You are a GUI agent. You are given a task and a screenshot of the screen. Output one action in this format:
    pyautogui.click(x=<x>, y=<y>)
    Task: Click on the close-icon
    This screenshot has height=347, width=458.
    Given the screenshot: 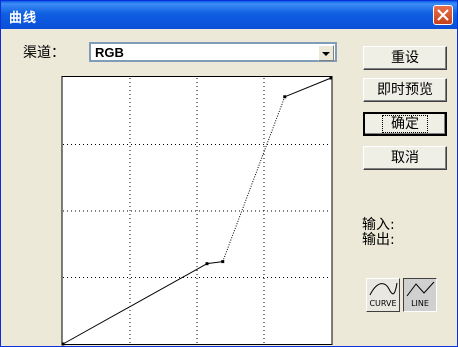 What is the action you would take?
    pyautogui.click(x=443, y=15)
    